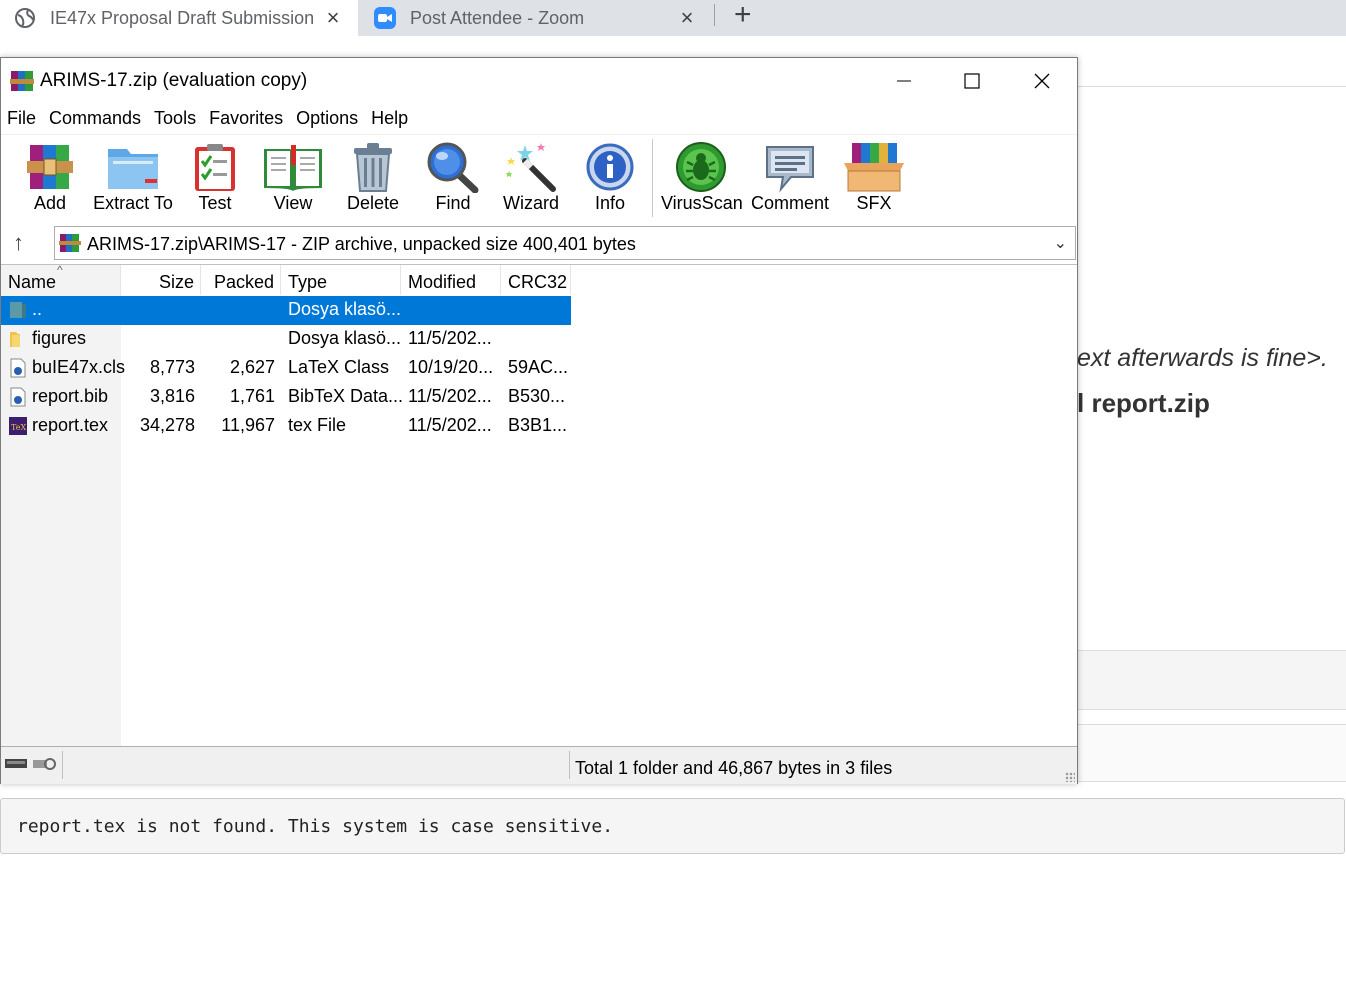 This screenshot has width=1346, height=991. I want to click on tab-separator, so click(714, 15).